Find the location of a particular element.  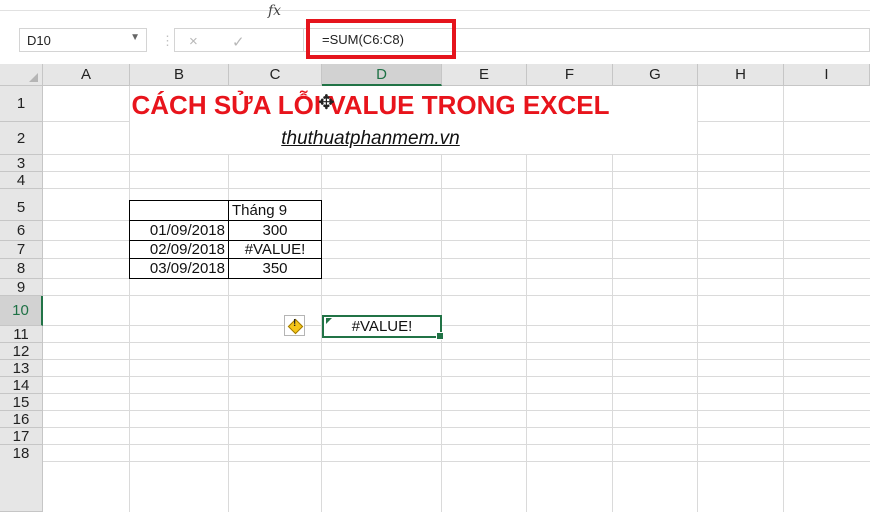

enter-icon: ✓ is located at coordinates (238, 42).